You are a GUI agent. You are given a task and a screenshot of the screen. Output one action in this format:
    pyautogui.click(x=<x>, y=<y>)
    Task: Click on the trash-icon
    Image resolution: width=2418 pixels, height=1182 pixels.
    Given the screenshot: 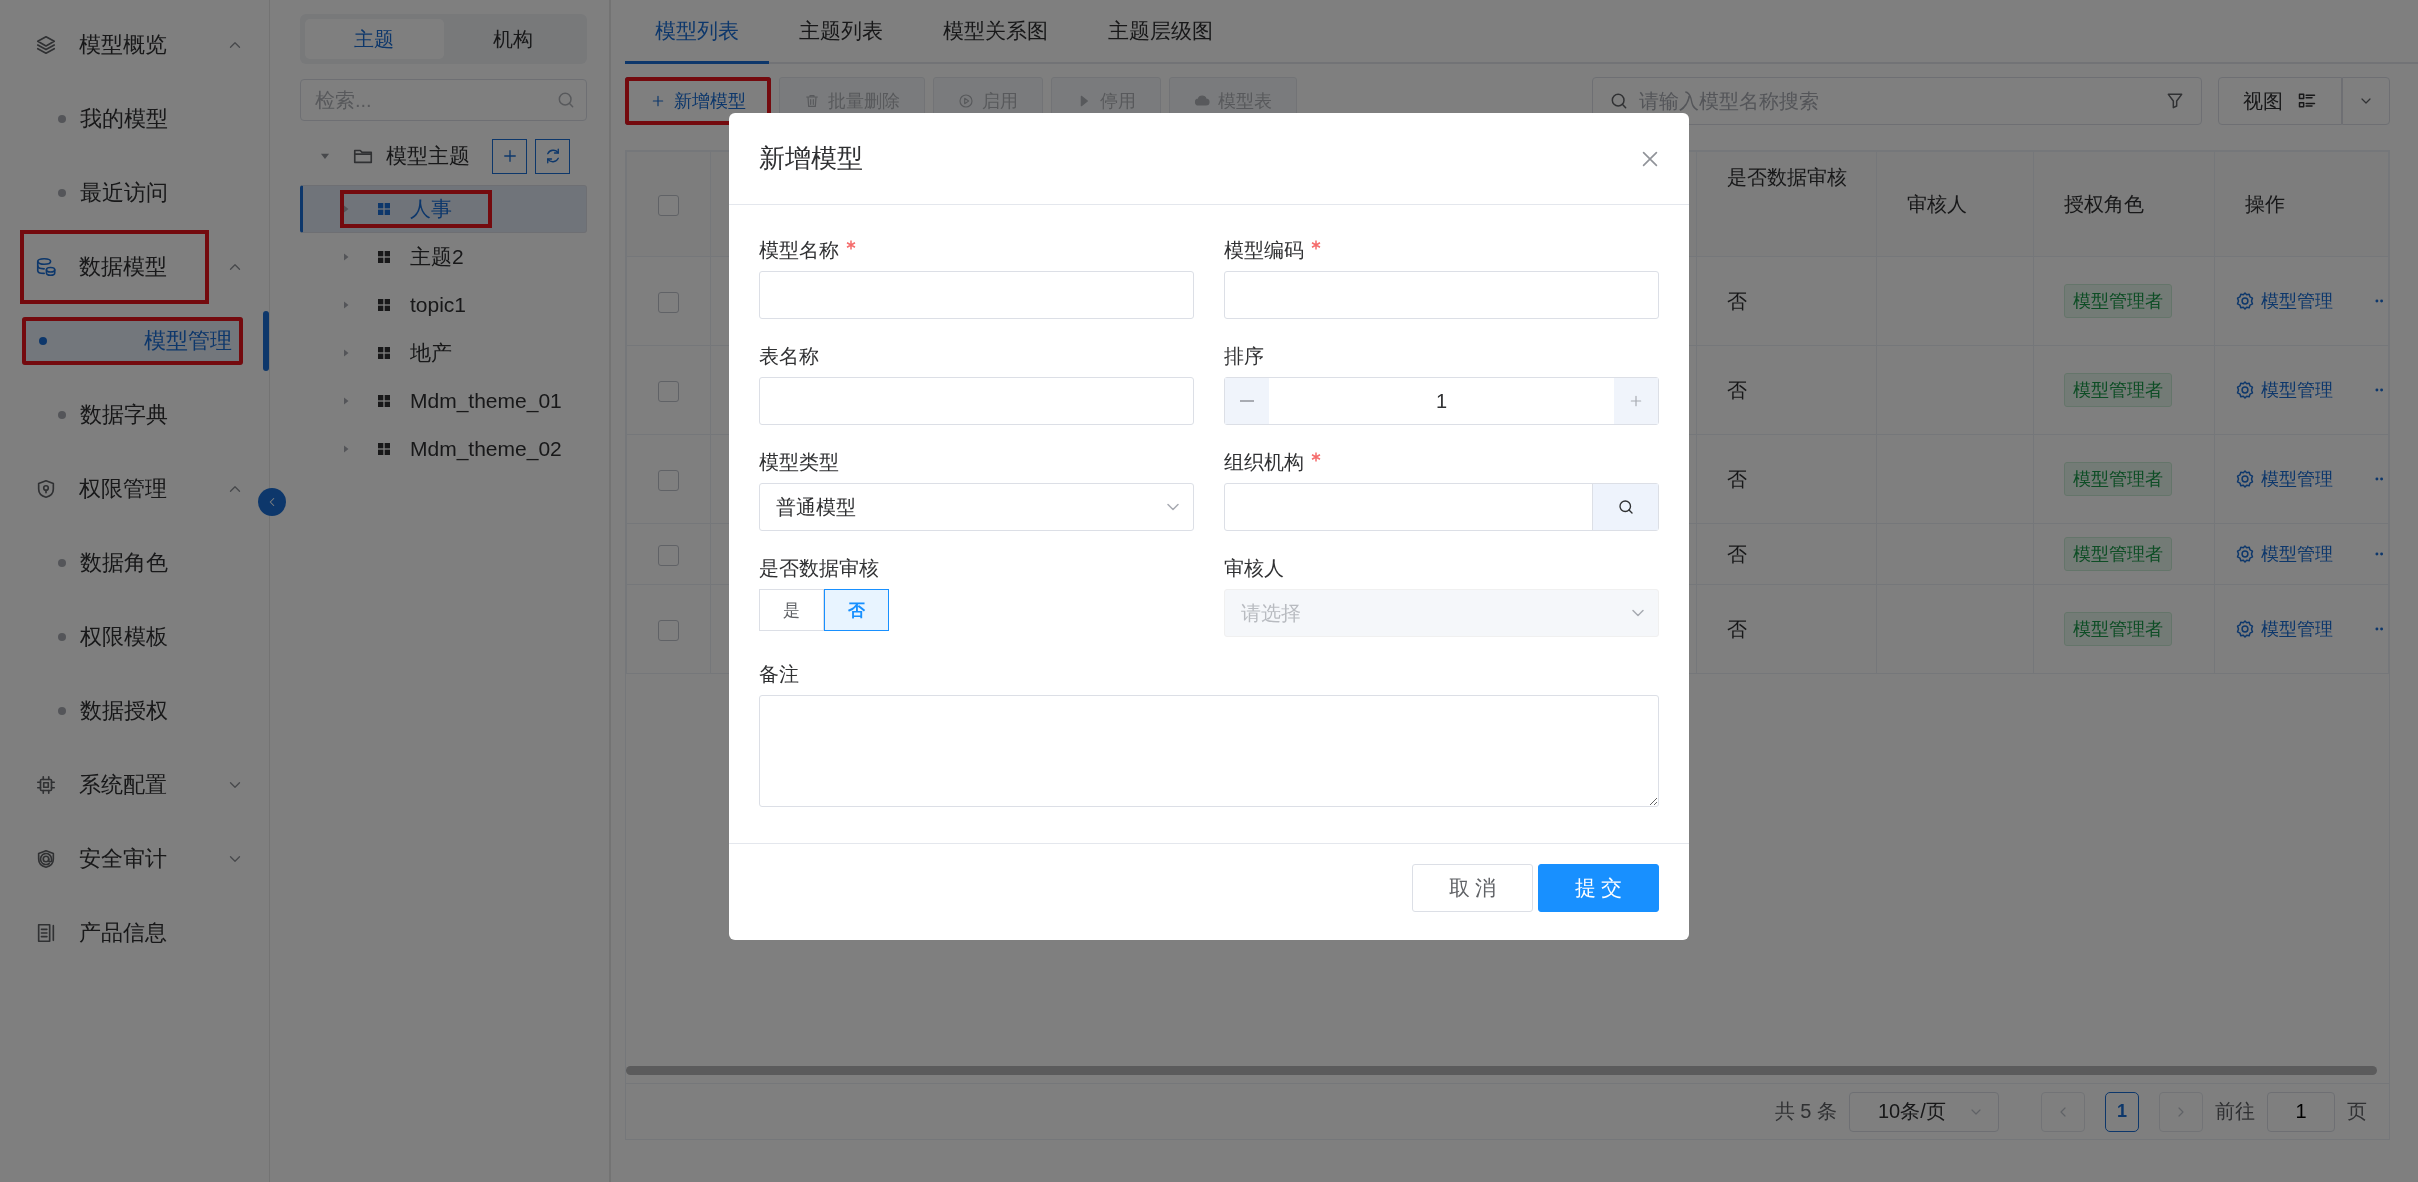 What is the action you would take?
    pyautogui.click(x=812, y=101)
    